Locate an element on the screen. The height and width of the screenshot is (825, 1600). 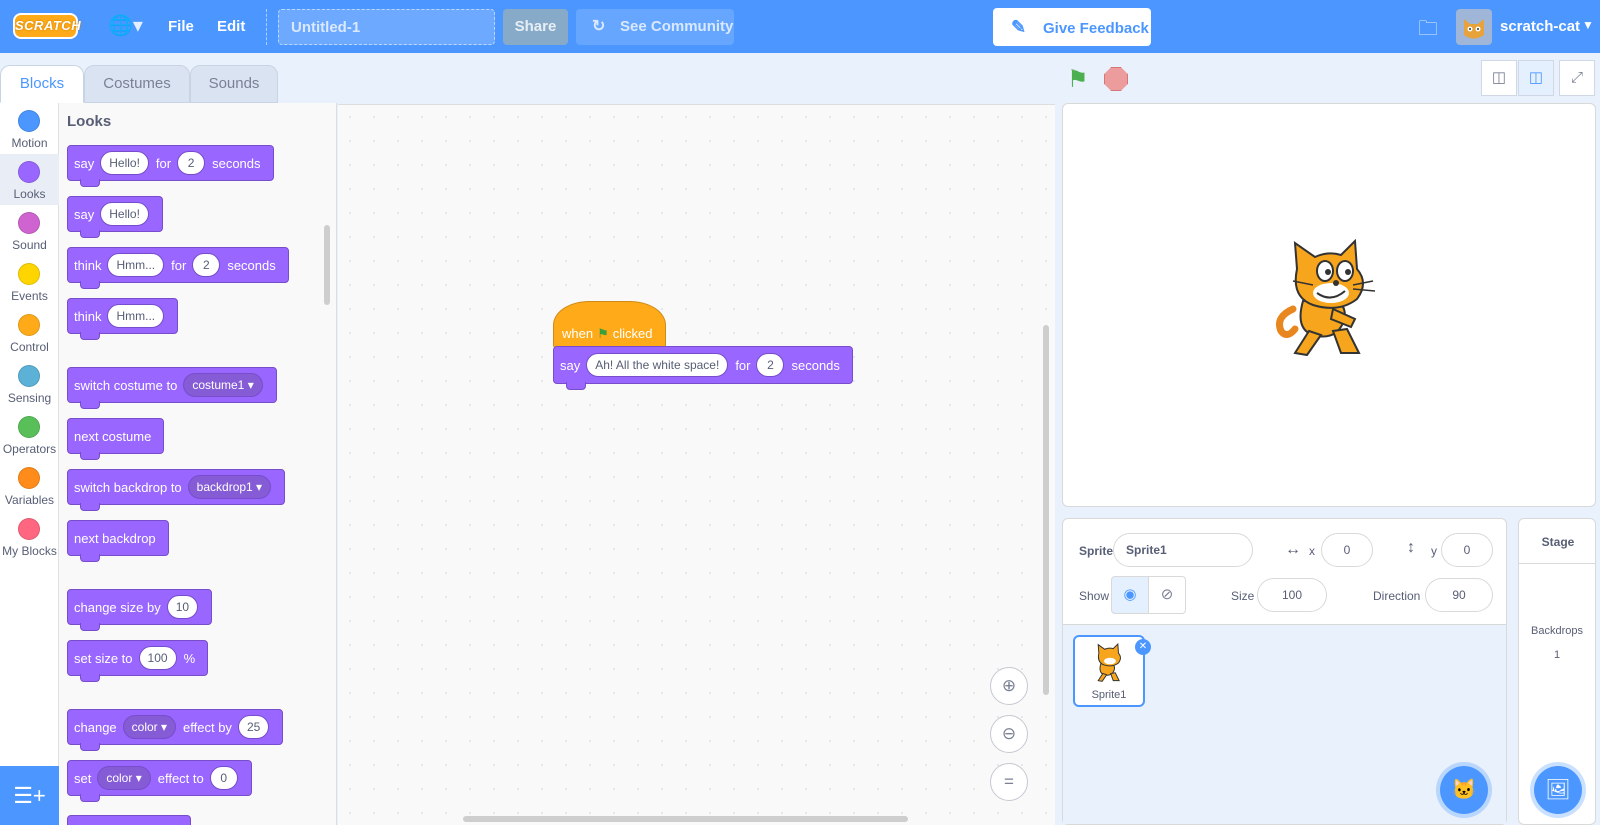
zoom-out-button: ⊖ is located at coordinates (1009, 734).